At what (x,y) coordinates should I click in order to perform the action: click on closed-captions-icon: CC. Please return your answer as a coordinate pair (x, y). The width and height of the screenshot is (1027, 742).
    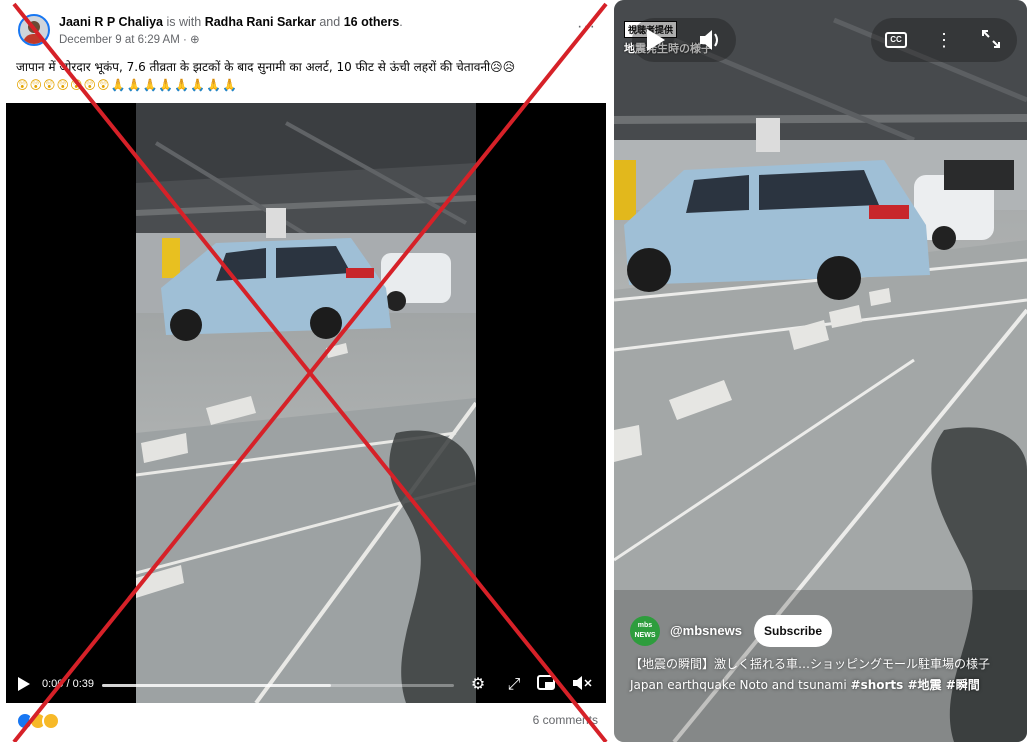
    Looking at the image, I should click on (896, 40).